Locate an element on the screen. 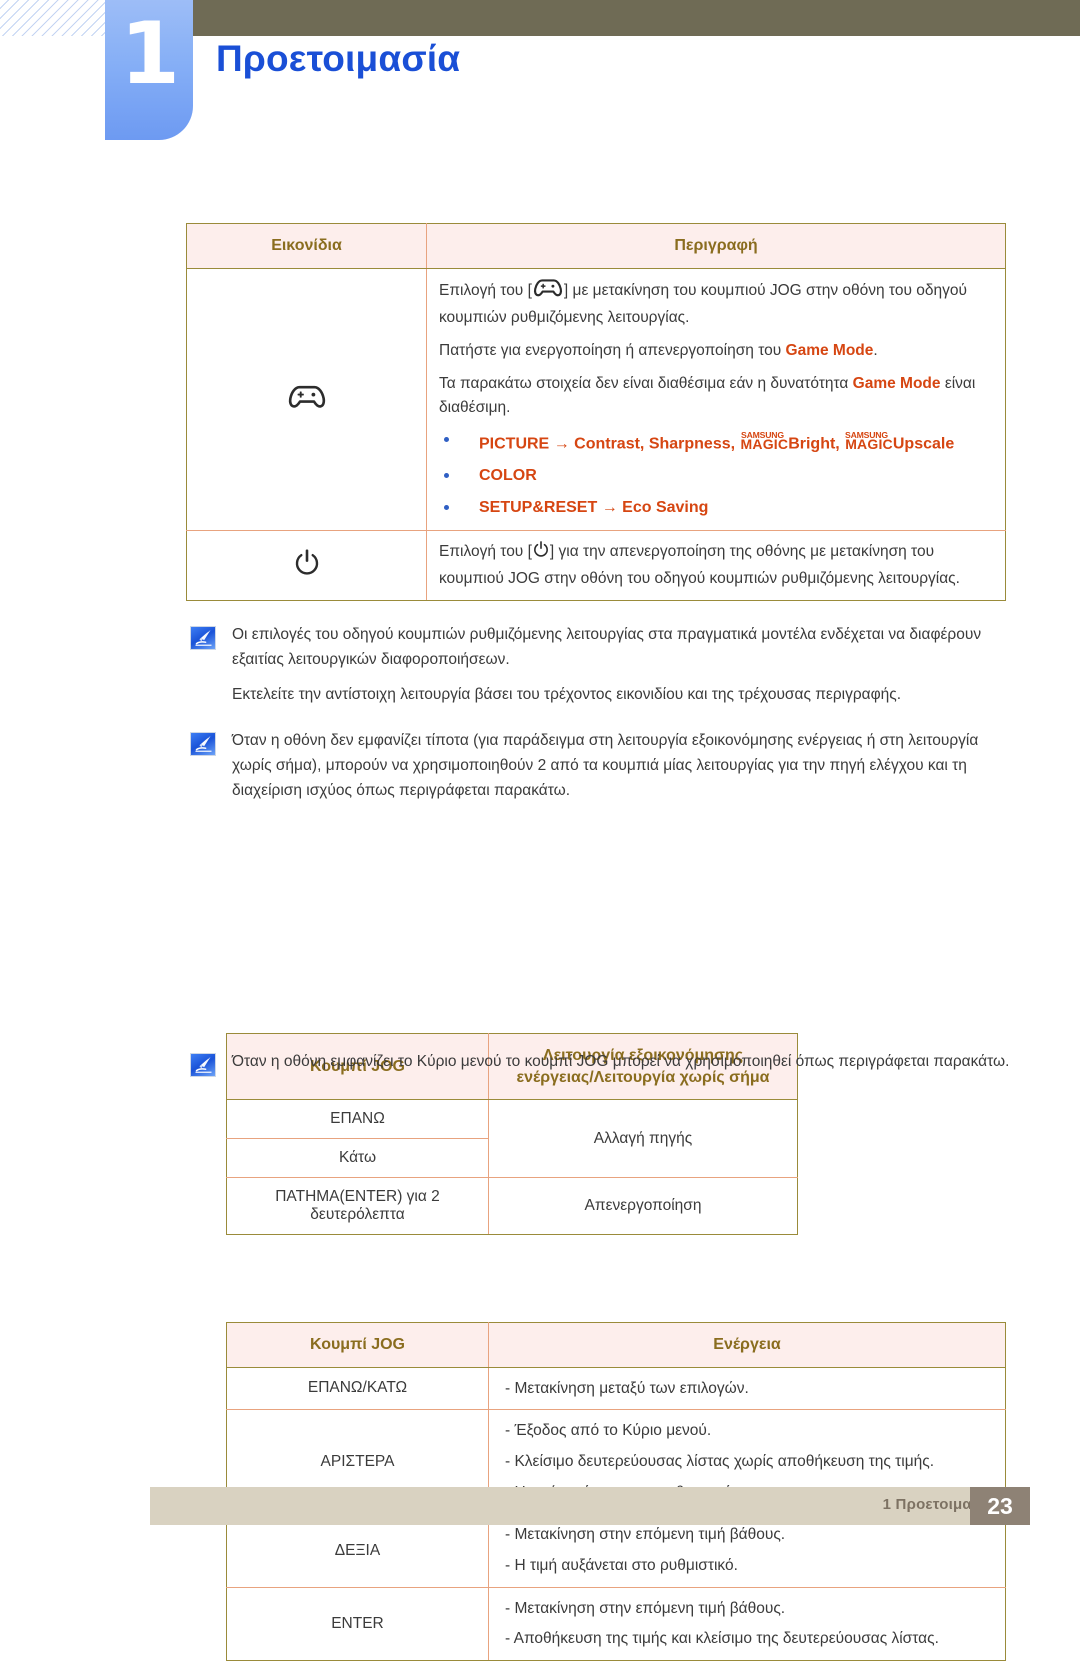 Image resolution: width=1080 pixels, height=1661 pixels. table-header-row: Κουμπί JOG Ενέργεια is located at coordinates (616, 1345).